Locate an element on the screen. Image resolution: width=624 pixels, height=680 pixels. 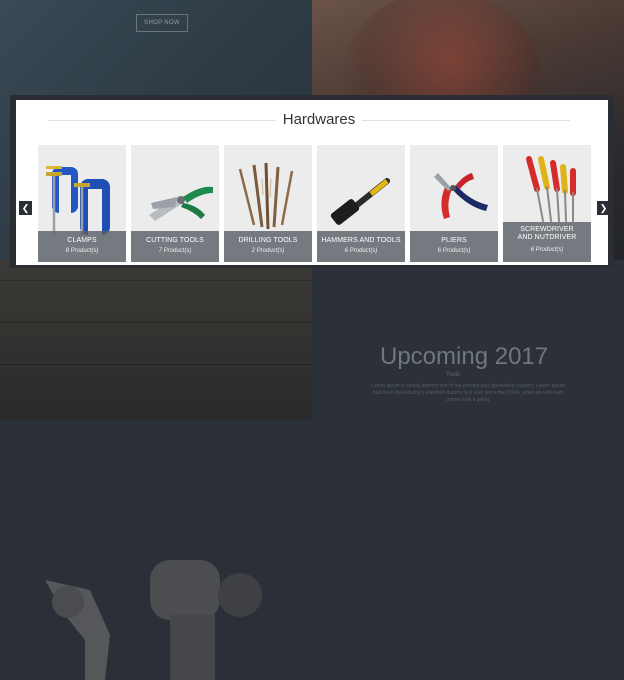
category-caption: PLIERS 6 Product(s) is located at coordinates (454, 246).